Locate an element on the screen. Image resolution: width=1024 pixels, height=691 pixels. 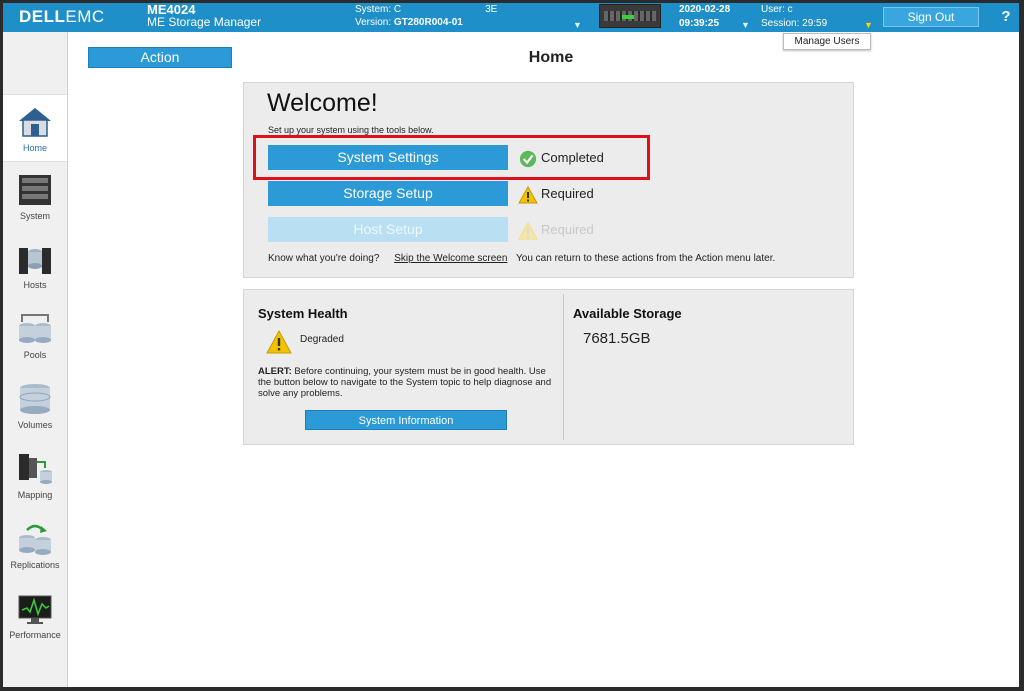
system-health-title: System Health is located at coordinates (303, 313).